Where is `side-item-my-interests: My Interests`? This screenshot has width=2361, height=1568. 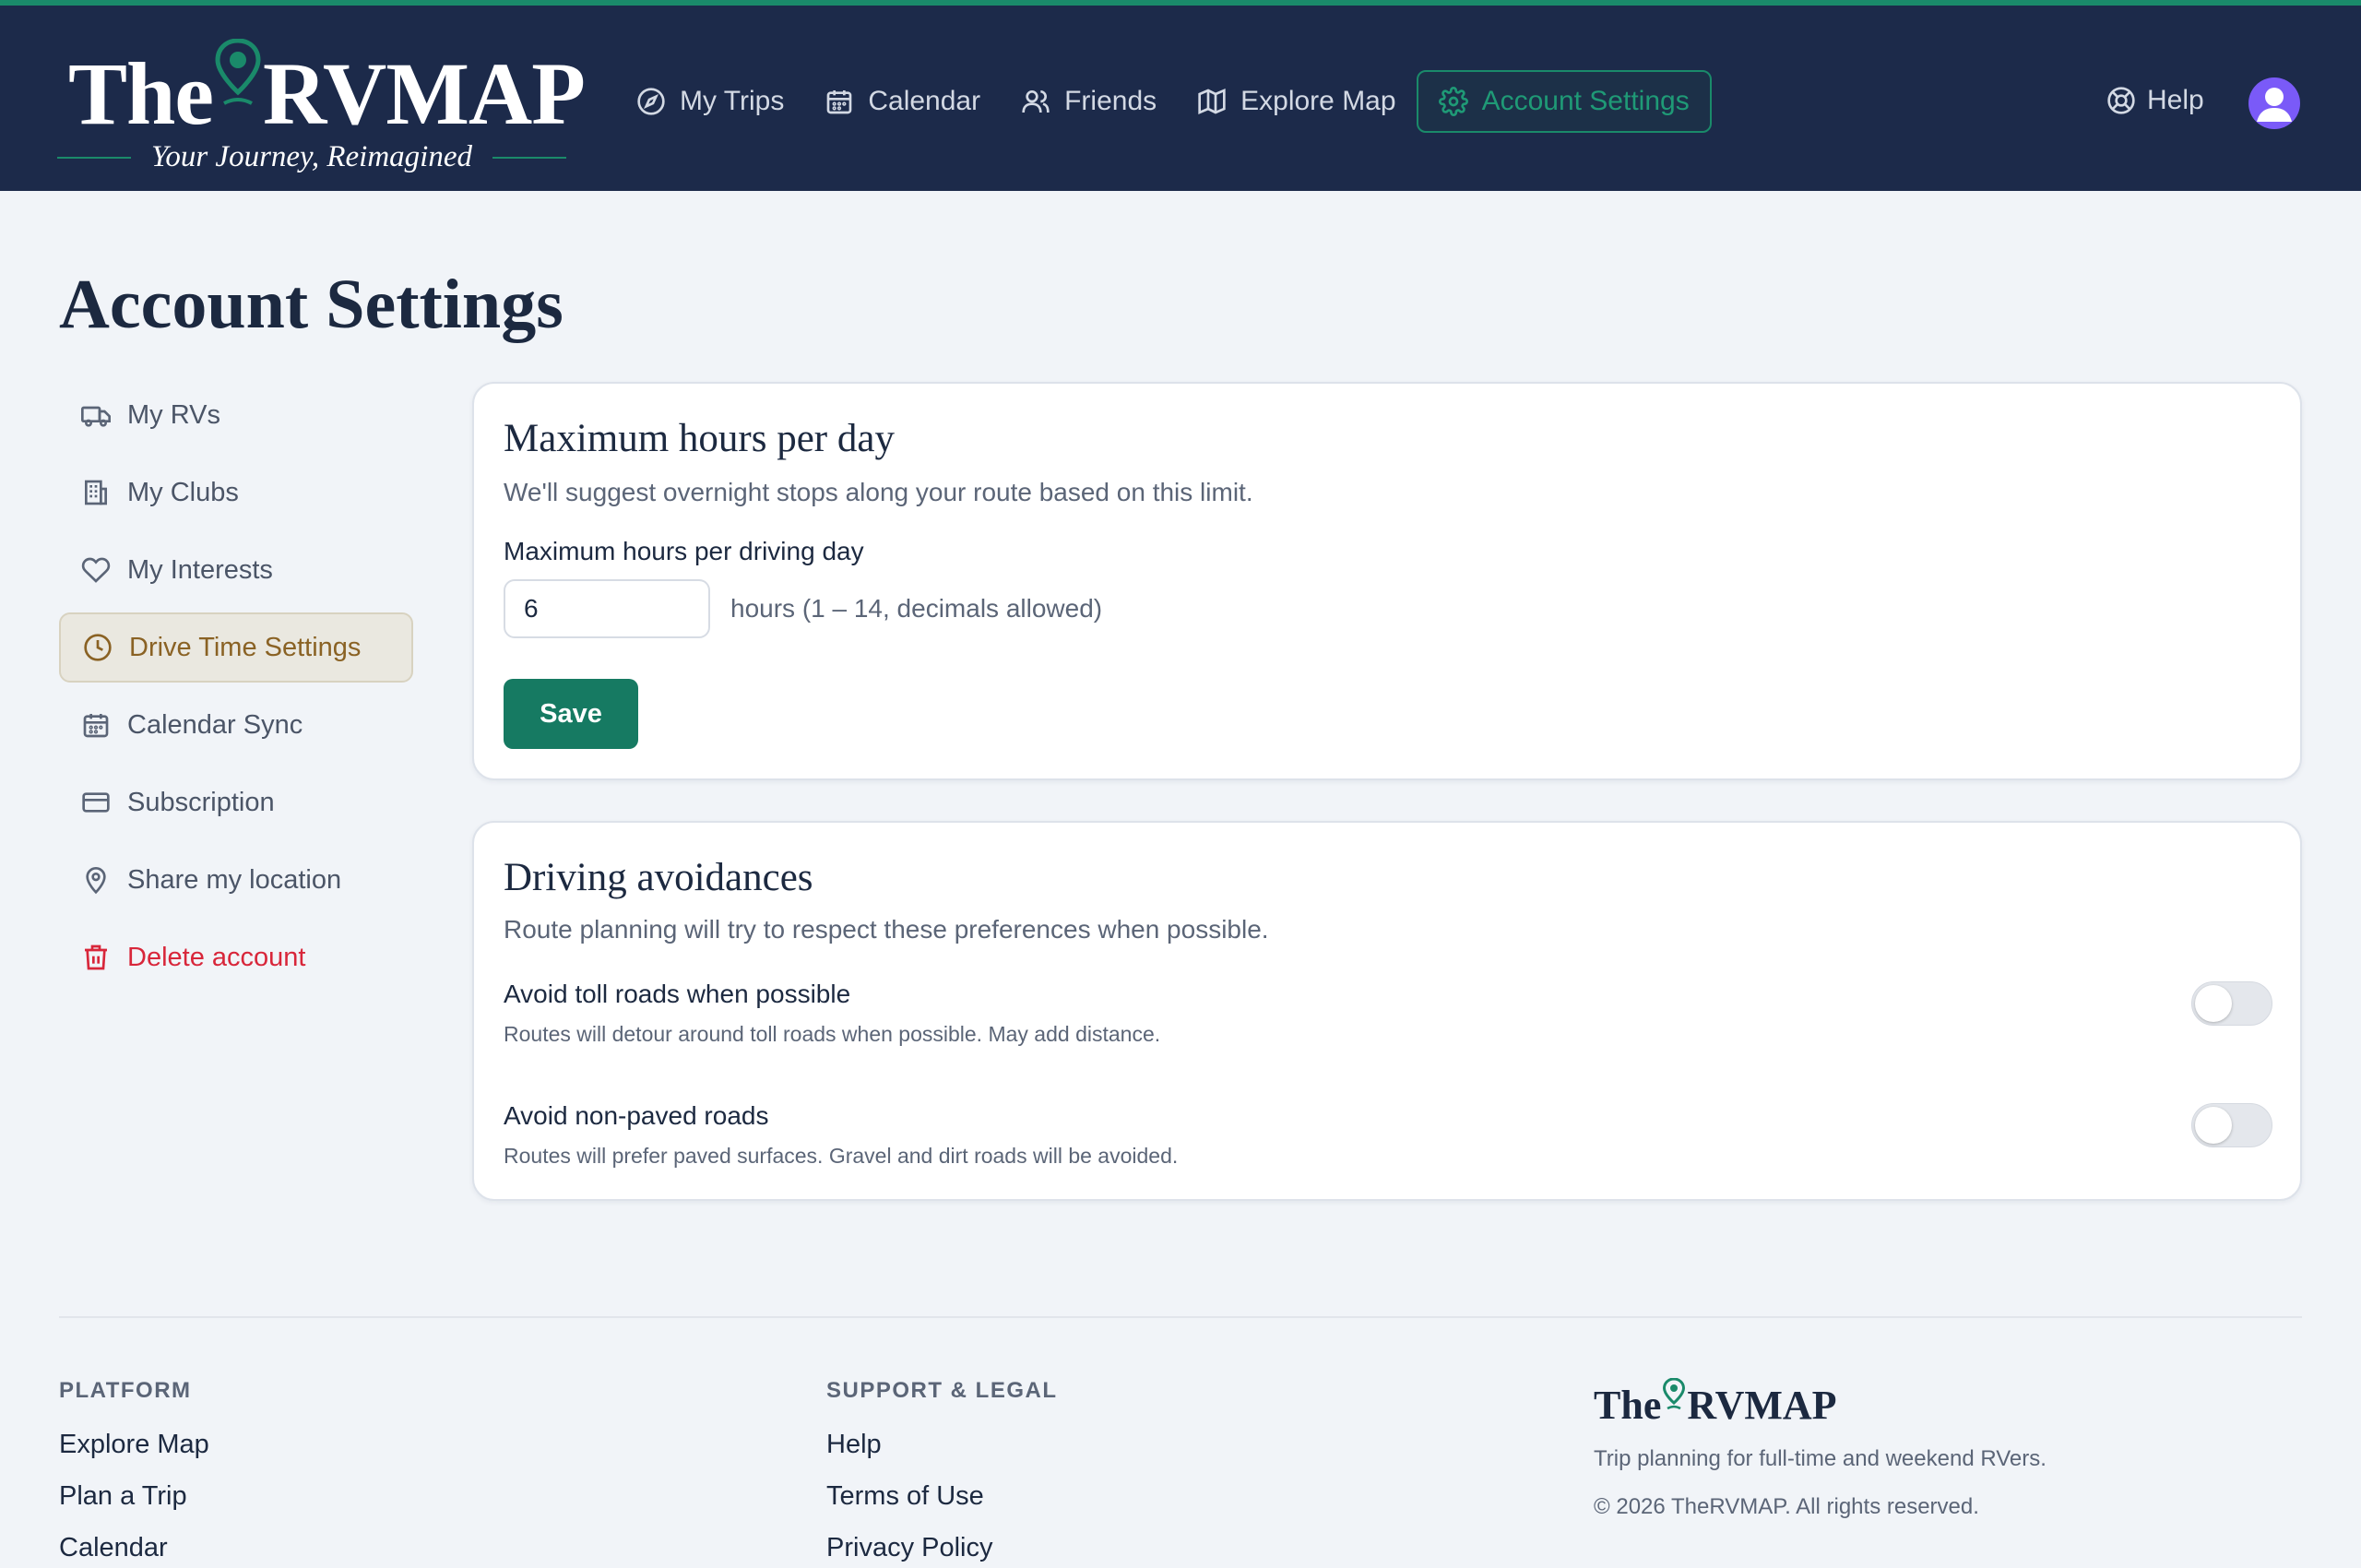
side-item-my-interests: My Interests is located at coordinates (236, 570).